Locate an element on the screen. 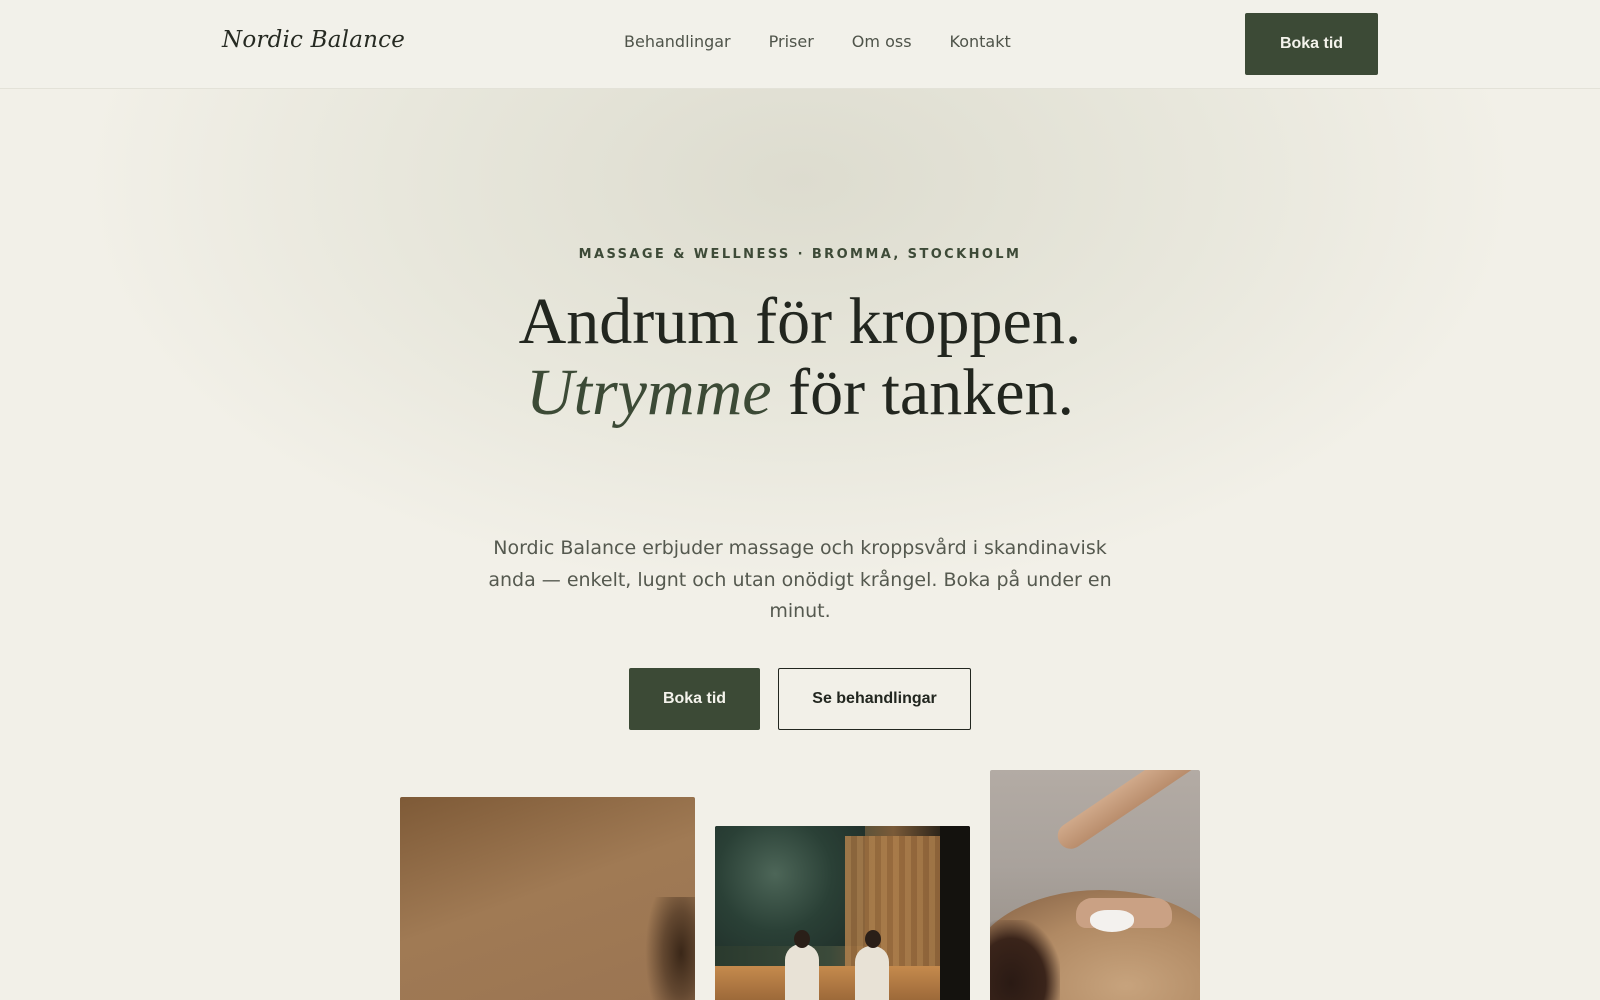  nav-link-om-oss: Om oss is located at coordinates (882, 41).